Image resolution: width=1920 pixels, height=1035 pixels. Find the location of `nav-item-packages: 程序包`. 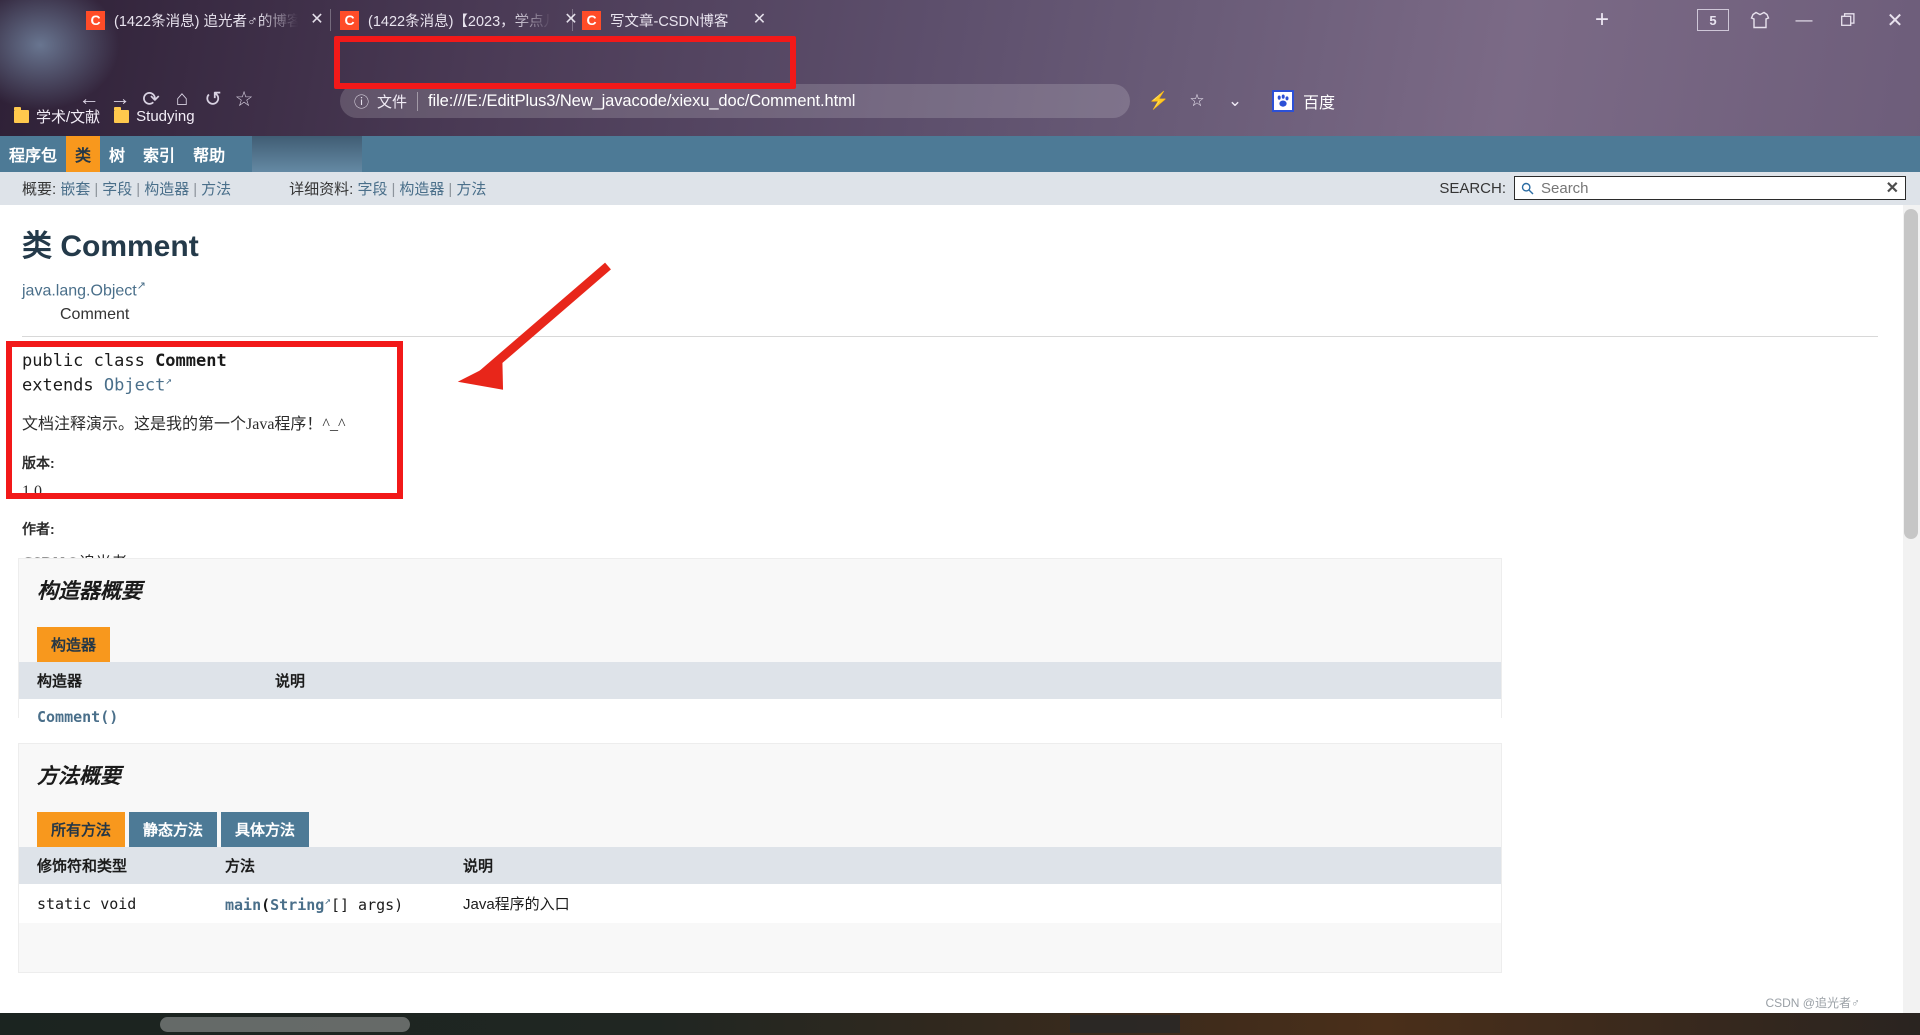

nav-item-packages: 程序包 is located at coordinates (33, 154).